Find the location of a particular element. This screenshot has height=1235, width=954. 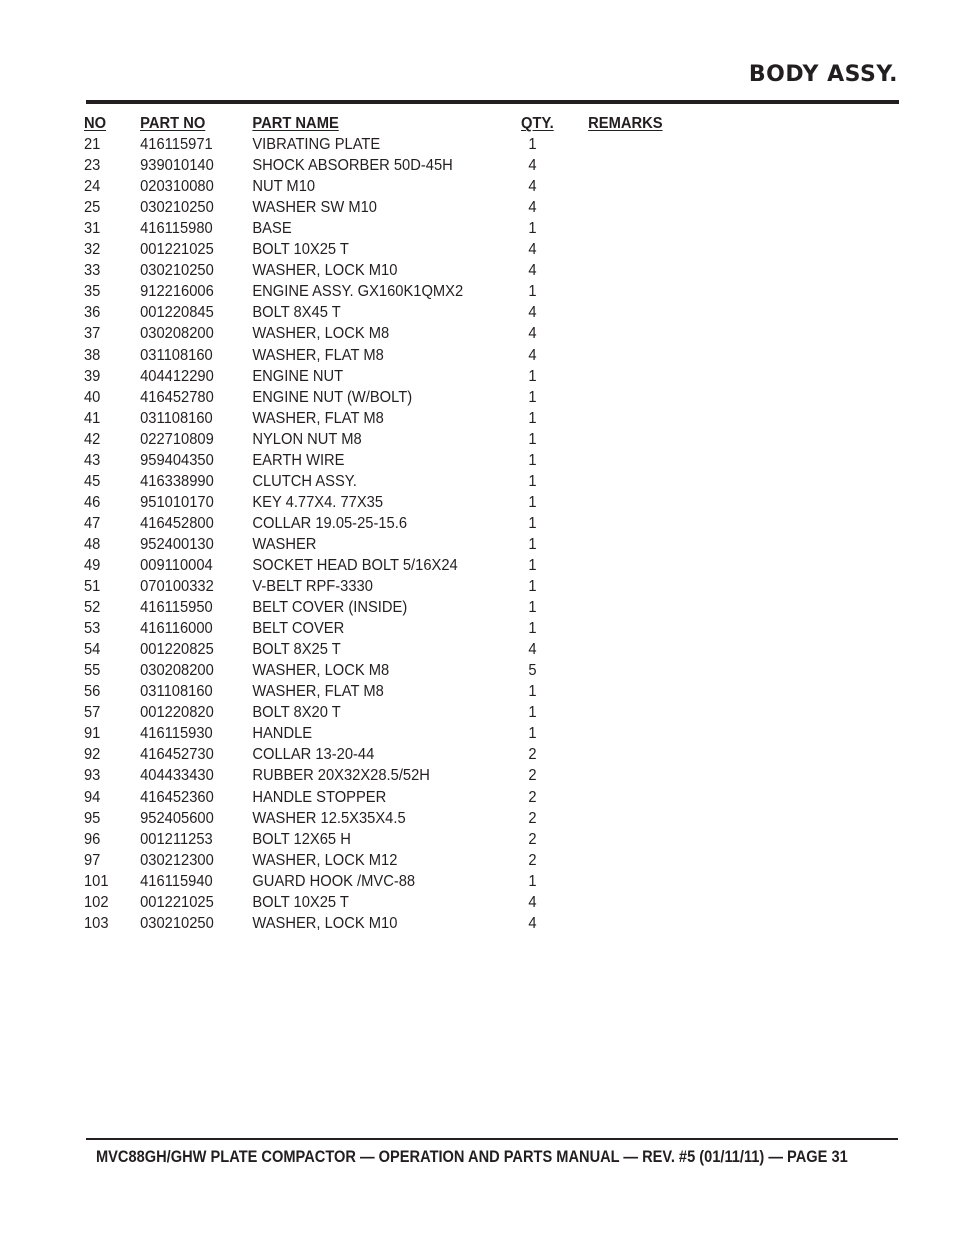

cell-no: 51 is located at coordinates (92, 587).